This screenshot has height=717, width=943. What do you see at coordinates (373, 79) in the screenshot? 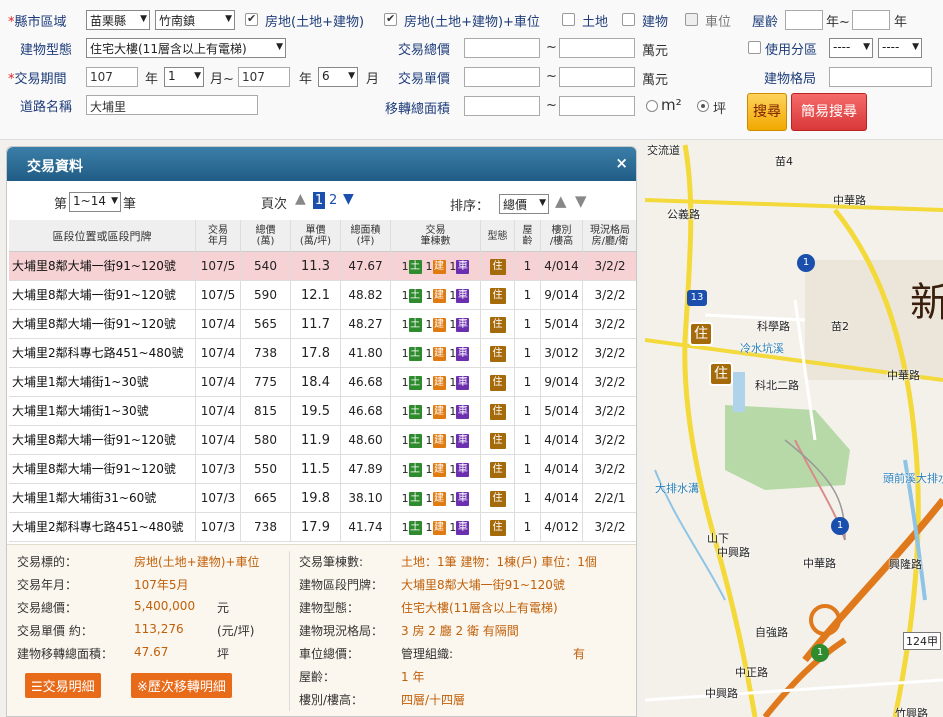
I see `month-unit: 月` at bounding box center [373, 79].